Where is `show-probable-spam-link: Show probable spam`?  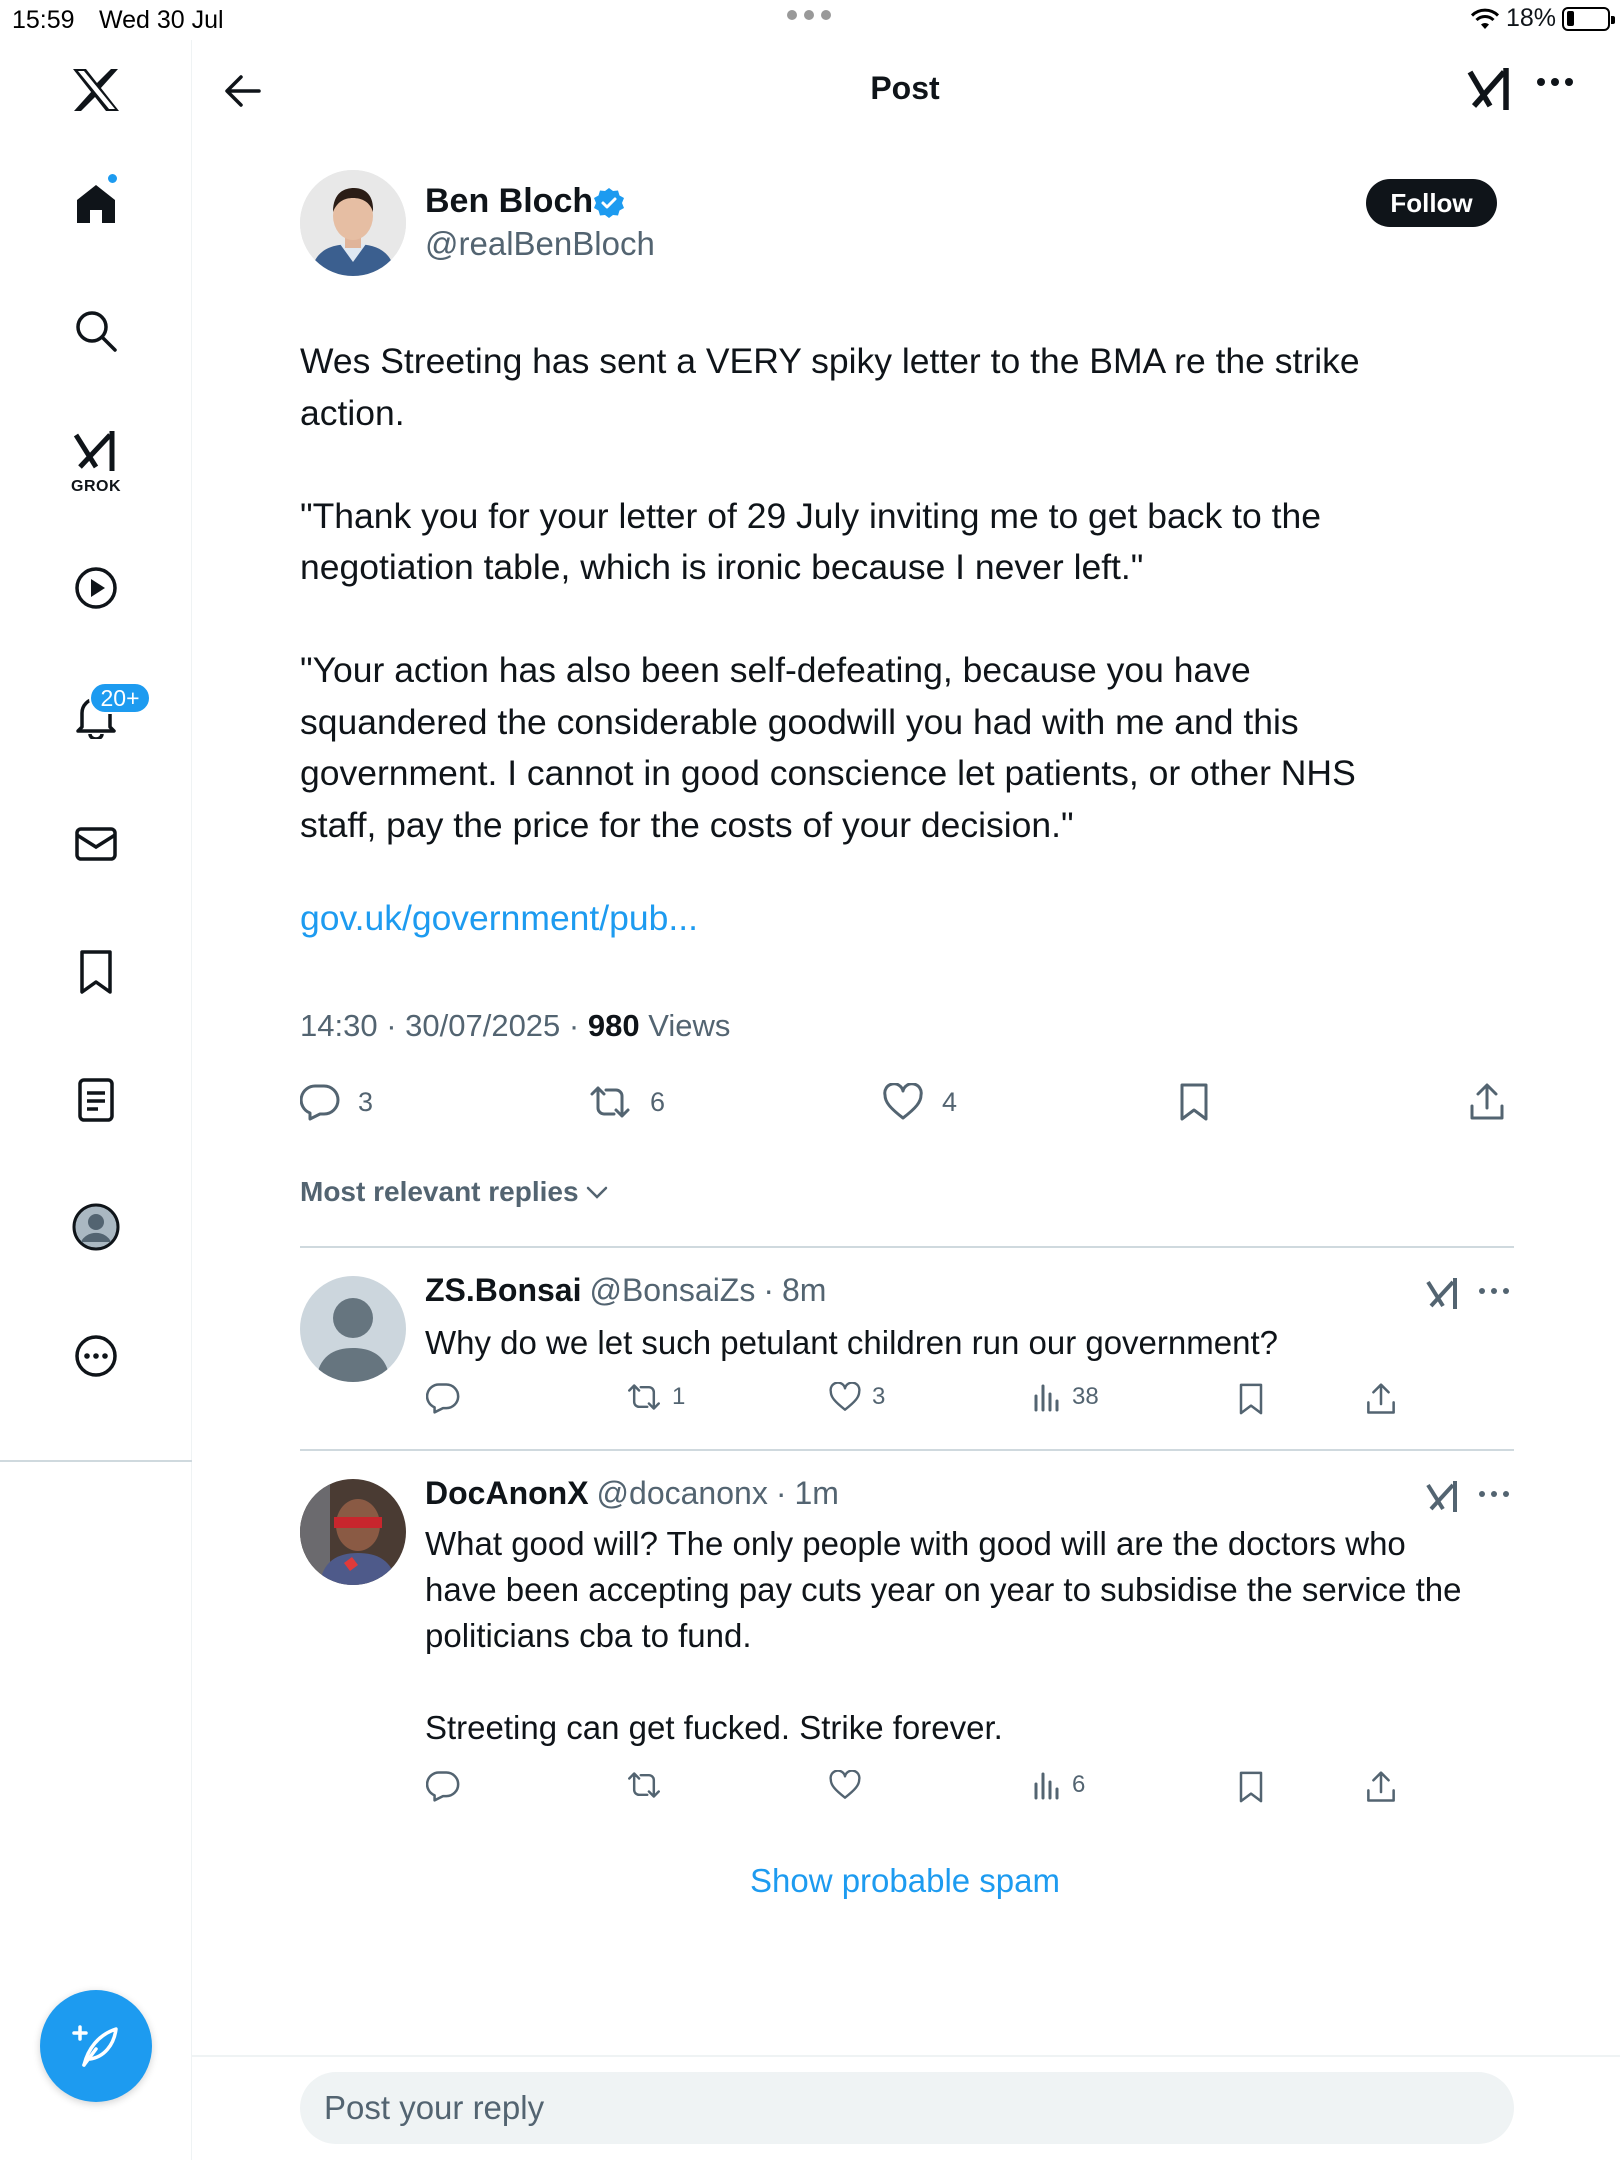
show-probable-spam-link: Show probable spam is located at coordinates (905, 1881).